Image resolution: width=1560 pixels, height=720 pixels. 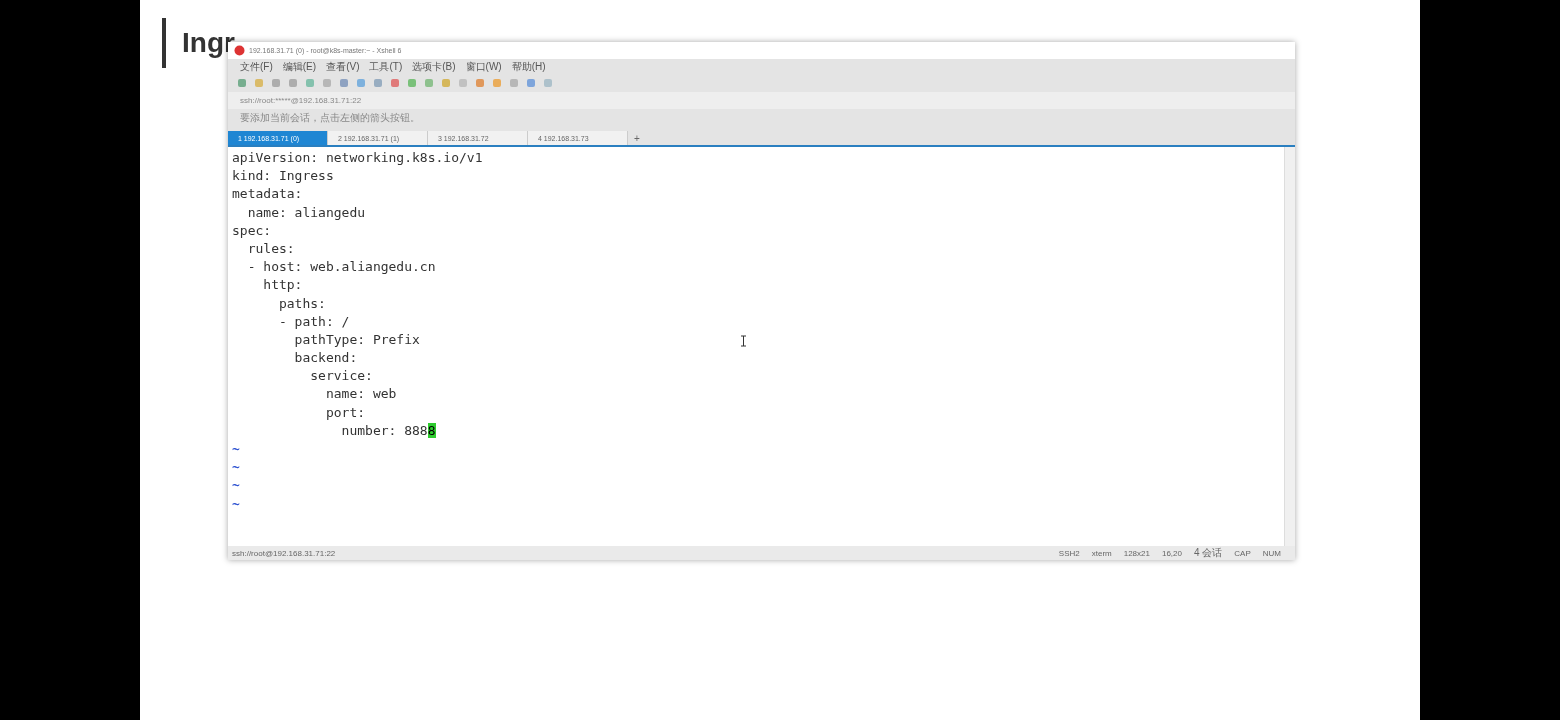 What do you see at coordinates (284, 553) in the screenshot?
I see `status-address: ssh://root@192.168.31.71:22` at bounding box center [284, 553].